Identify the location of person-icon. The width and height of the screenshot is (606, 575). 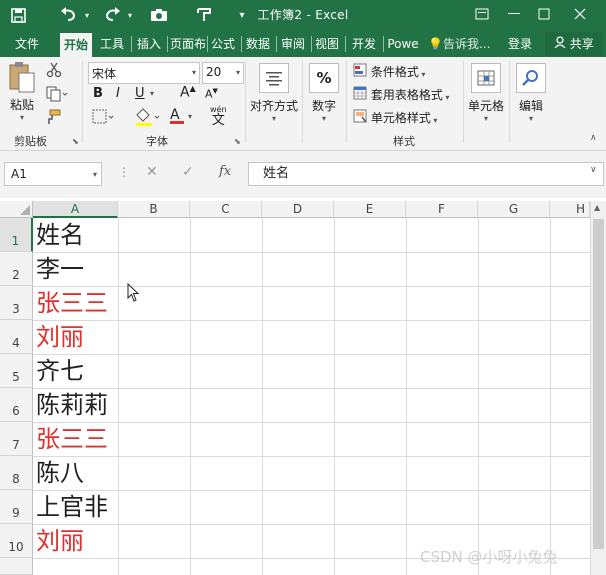
(562, 43).